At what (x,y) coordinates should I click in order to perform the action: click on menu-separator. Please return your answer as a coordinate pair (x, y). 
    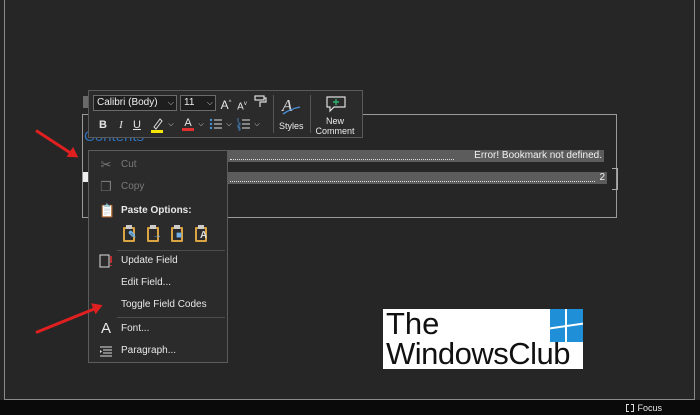
    Looking at the image, I should click on (171, 317).